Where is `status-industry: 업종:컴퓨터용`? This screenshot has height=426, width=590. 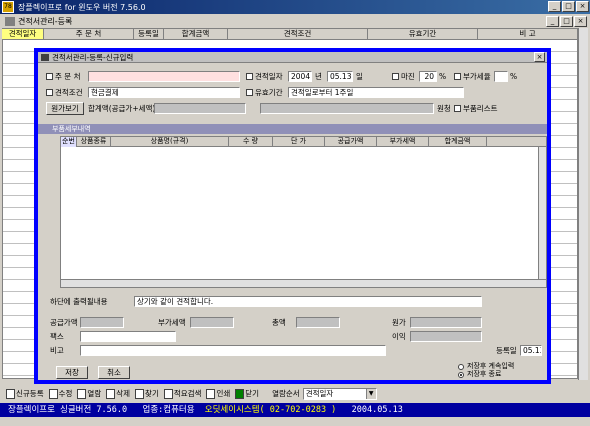
status-industry: 업종:컴퓨터용 is located at coordinates (168, 410).